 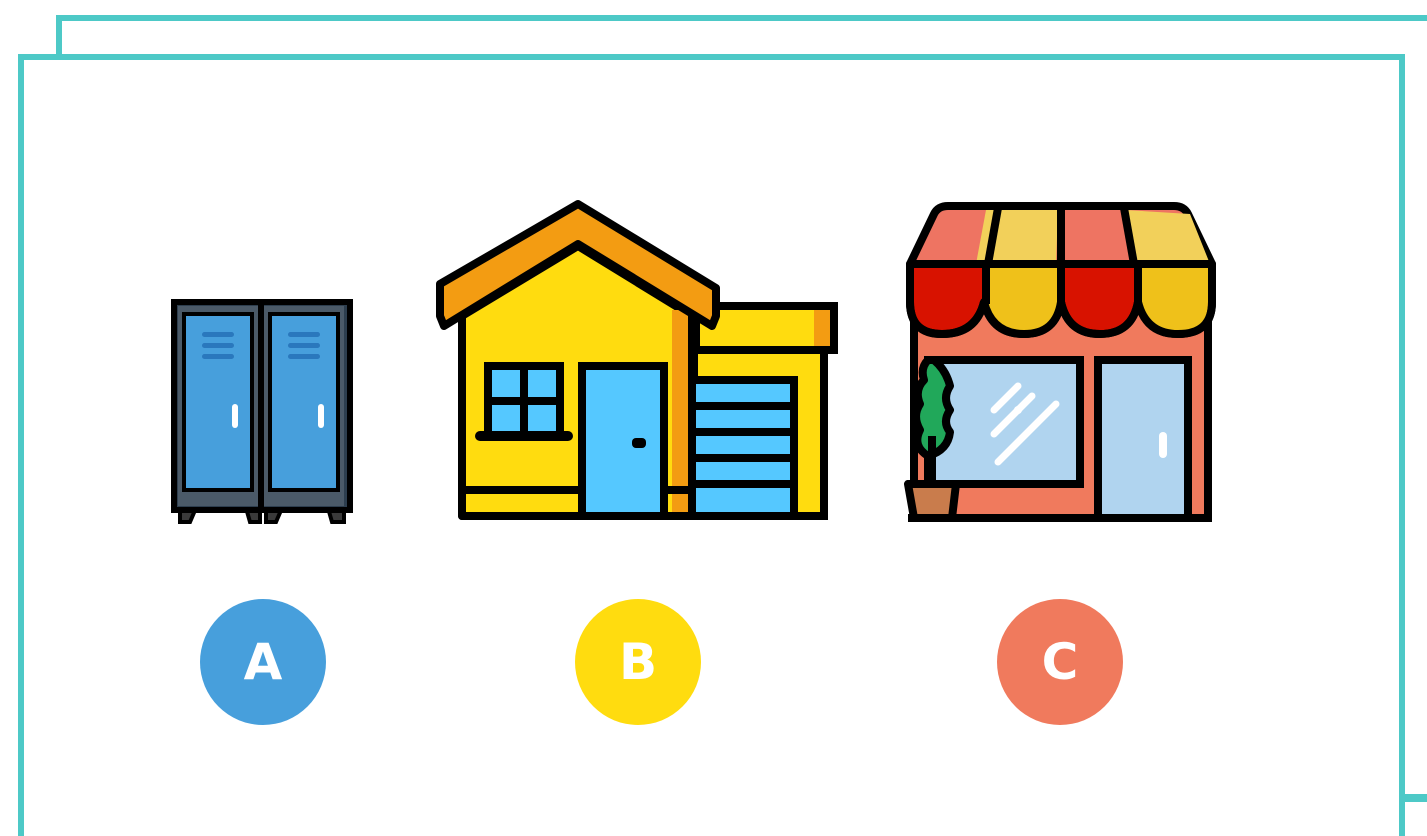 I want to click on option-b-badge: B, so click(x=638, y=662).